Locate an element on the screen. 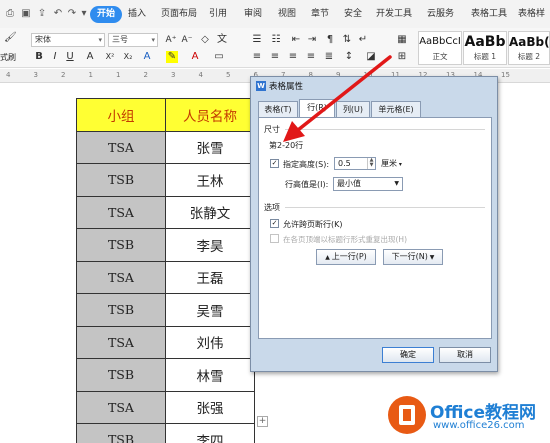  repeat-header-checkbox is located at coordinates (274, 238).